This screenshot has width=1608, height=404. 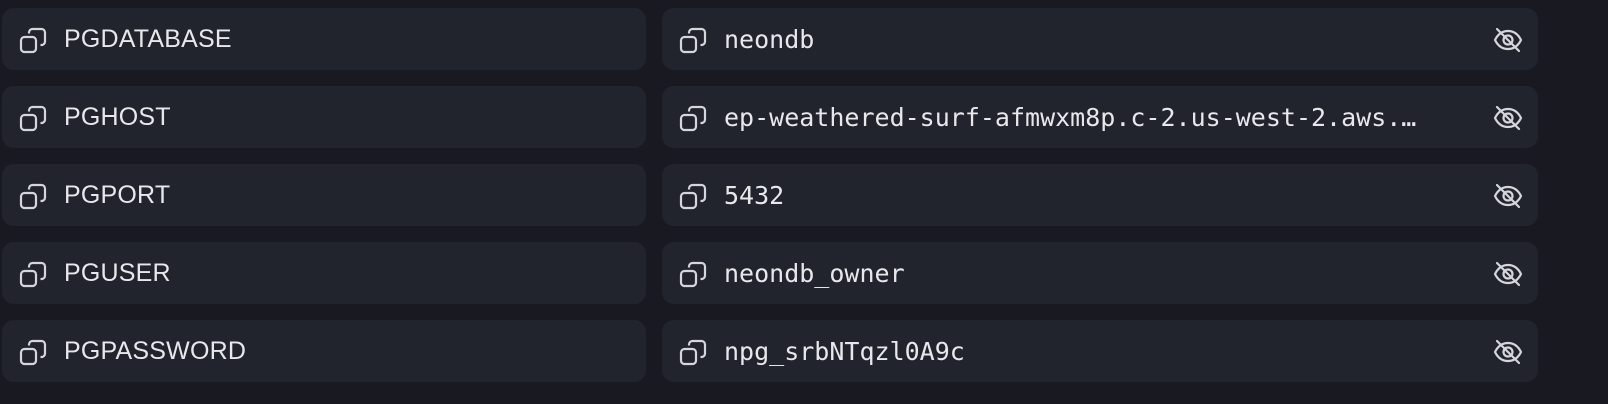 I want to click on env-var-value-cell: neondb, so click(x=1100, y=39).